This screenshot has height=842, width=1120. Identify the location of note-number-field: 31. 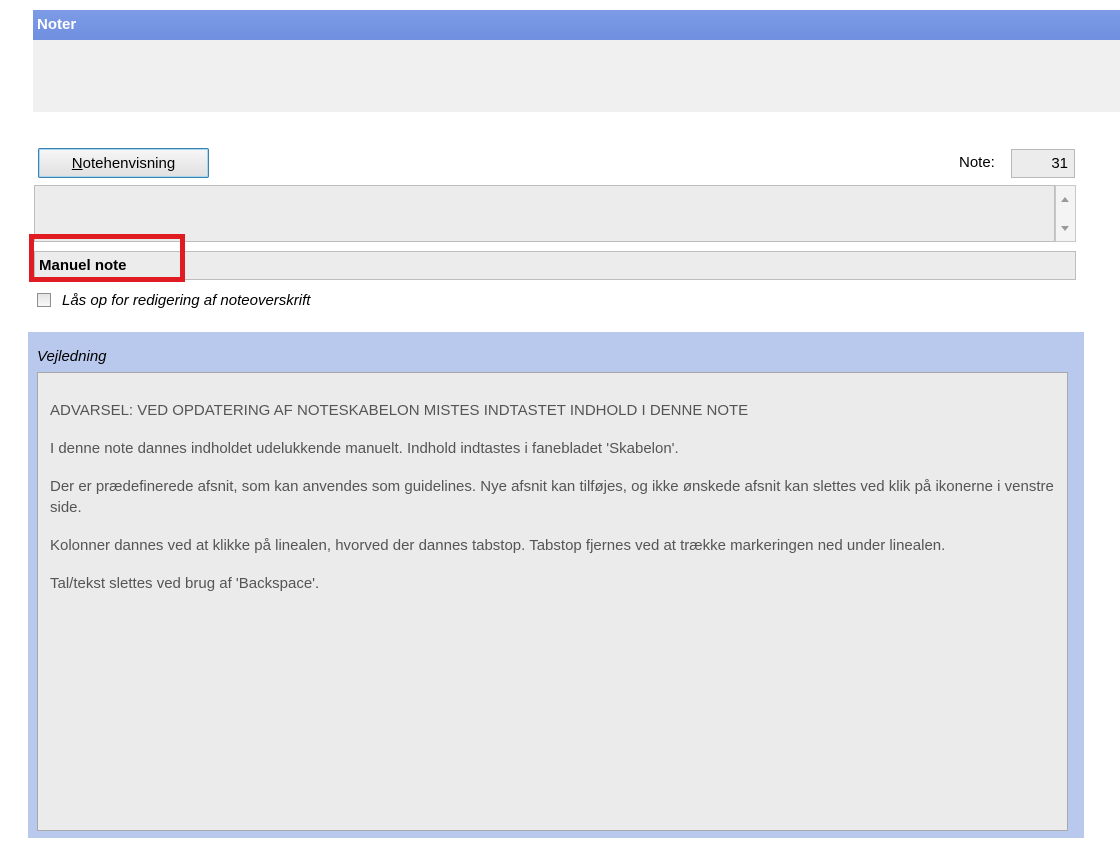
(1043, 163).